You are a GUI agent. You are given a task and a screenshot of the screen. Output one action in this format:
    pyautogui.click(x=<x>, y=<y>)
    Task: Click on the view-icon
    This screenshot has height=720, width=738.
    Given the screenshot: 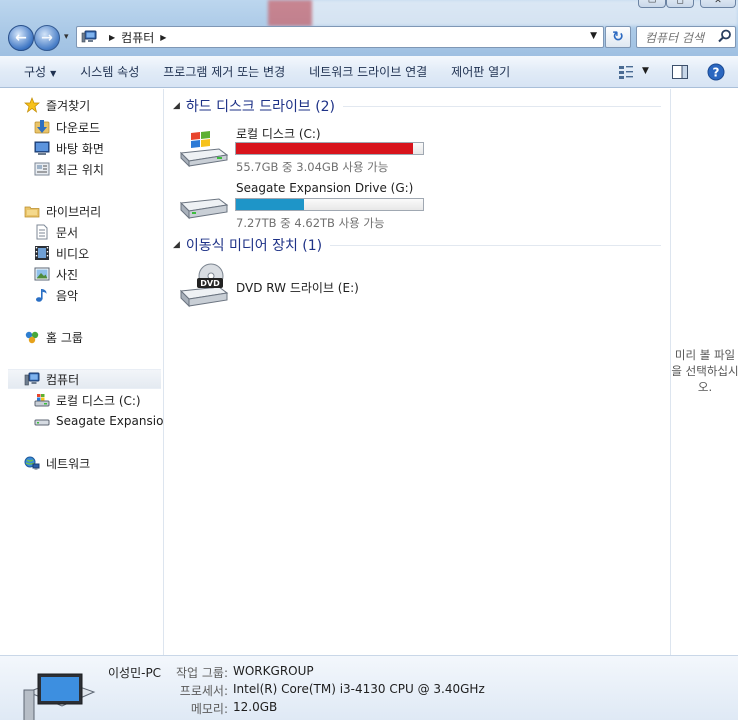 What is the action you would take?
    pyautogui.click(x=626, y=72)
    